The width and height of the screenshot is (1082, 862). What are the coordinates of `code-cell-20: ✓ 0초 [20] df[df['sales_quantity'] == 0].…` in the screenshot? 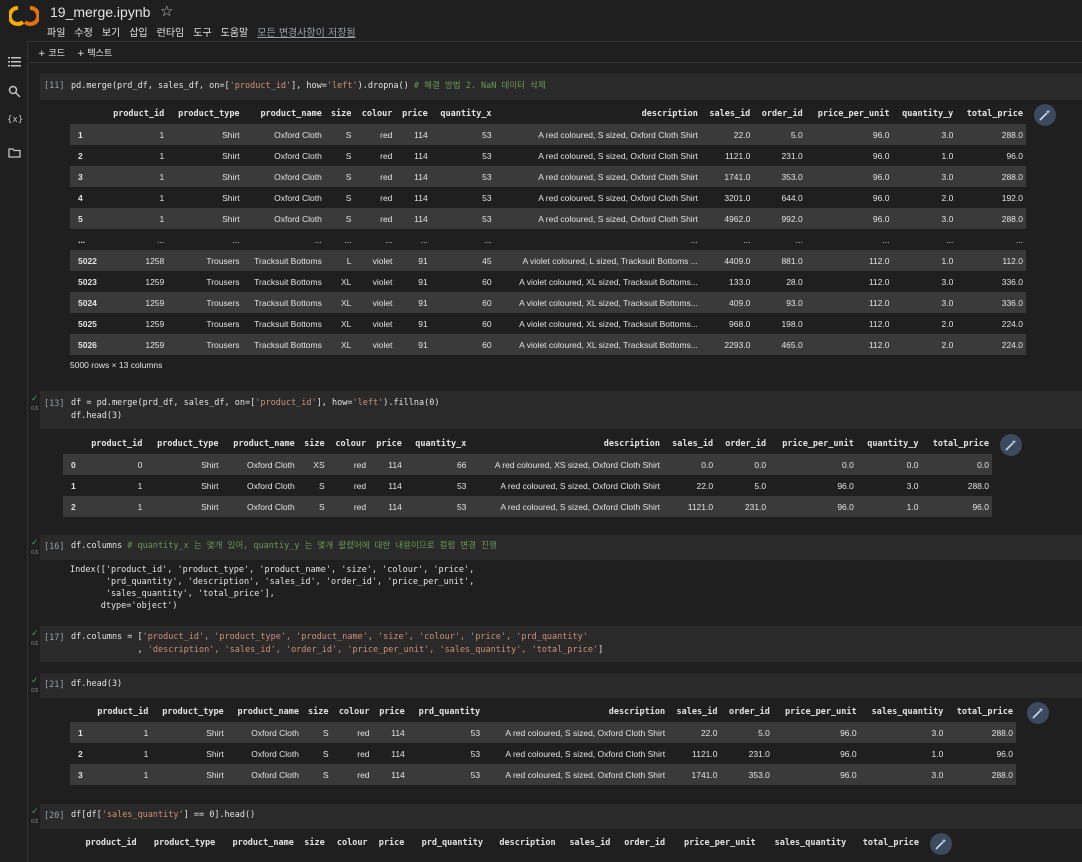 It's located at (556, 816).